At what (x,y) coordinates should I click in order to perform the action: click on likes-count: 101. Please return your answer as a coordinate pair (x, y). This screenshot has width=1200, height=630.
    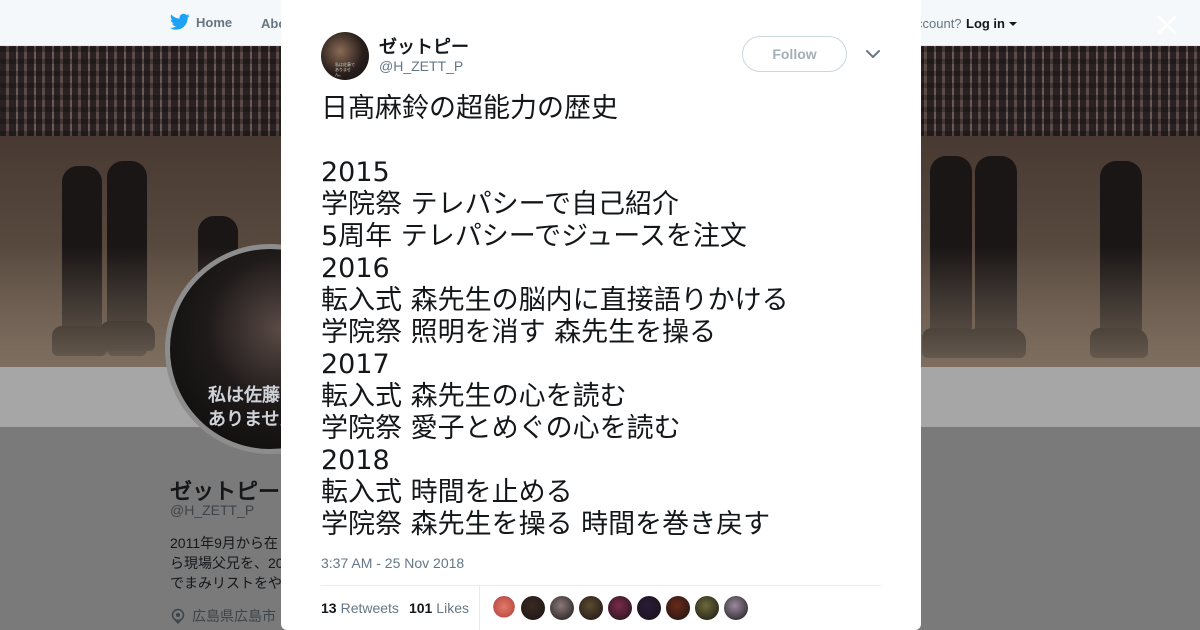
    Looking at the image, I should click on (420, 608).